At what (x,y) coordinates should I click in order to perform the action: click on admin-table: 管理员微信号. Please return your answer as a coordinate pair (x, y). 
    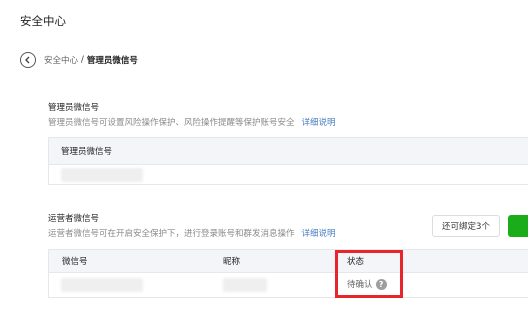
    Looking at the image, I should click on (288, 161).